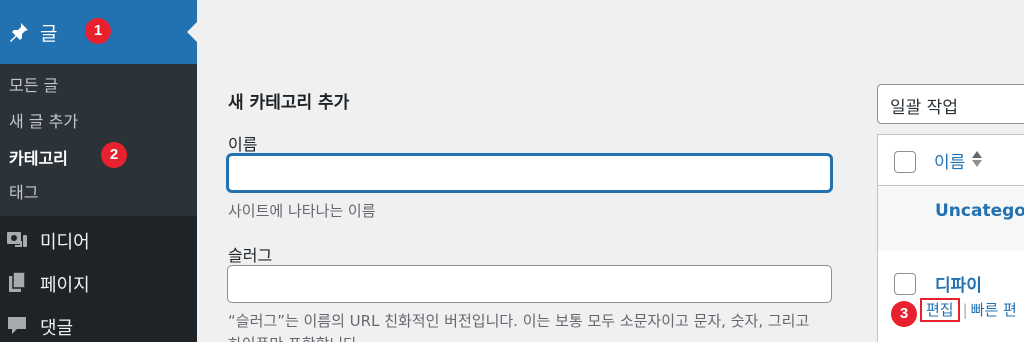 This screenshot has width=1024, height=342. Describe the element at coordinates (904, 314) in the screenshot. I see `annotation-badge-3: 3` at that location.